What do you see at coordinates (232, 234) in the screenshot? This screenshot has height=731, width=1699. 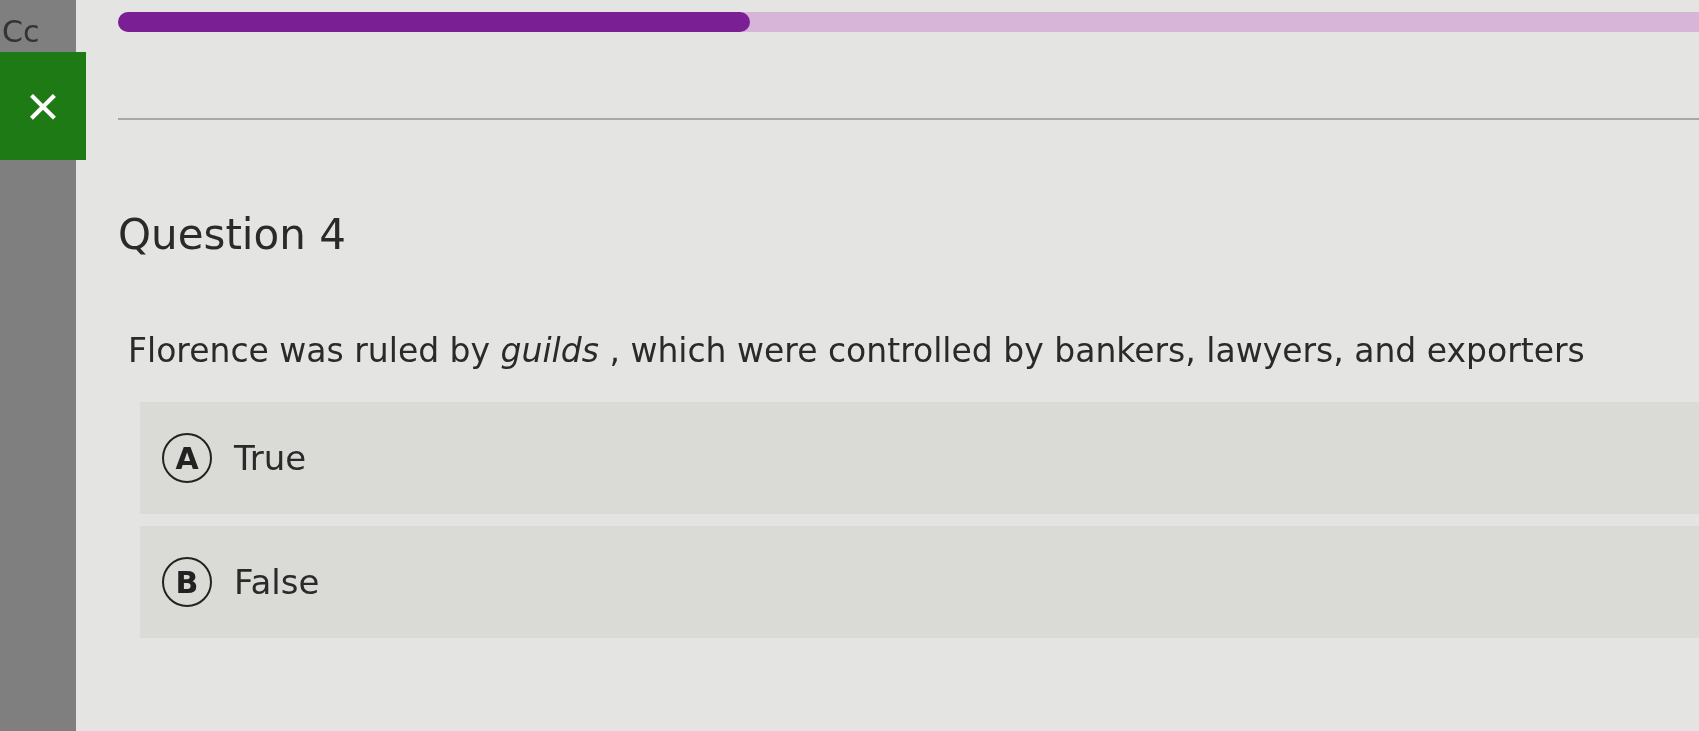 I see `question-title: Question 4` at bounding box center [232, 234].